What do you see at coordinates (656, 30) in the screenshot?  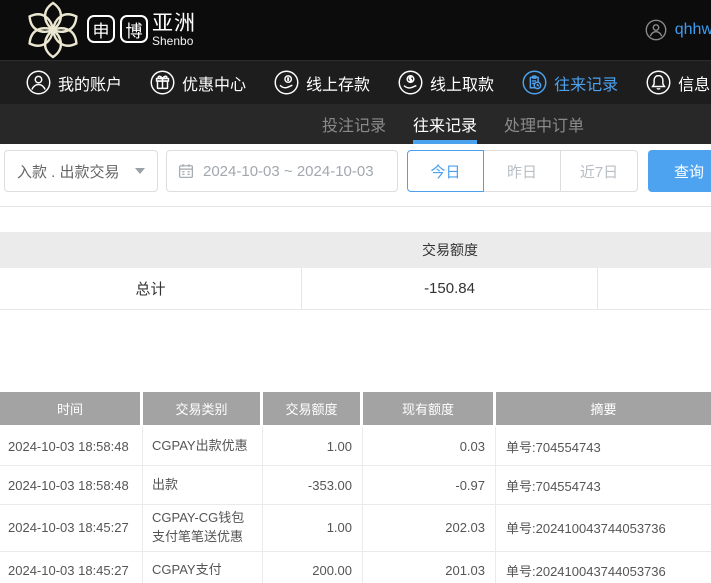 I see `user-avatar-icon` at bounding box center [656, 30].